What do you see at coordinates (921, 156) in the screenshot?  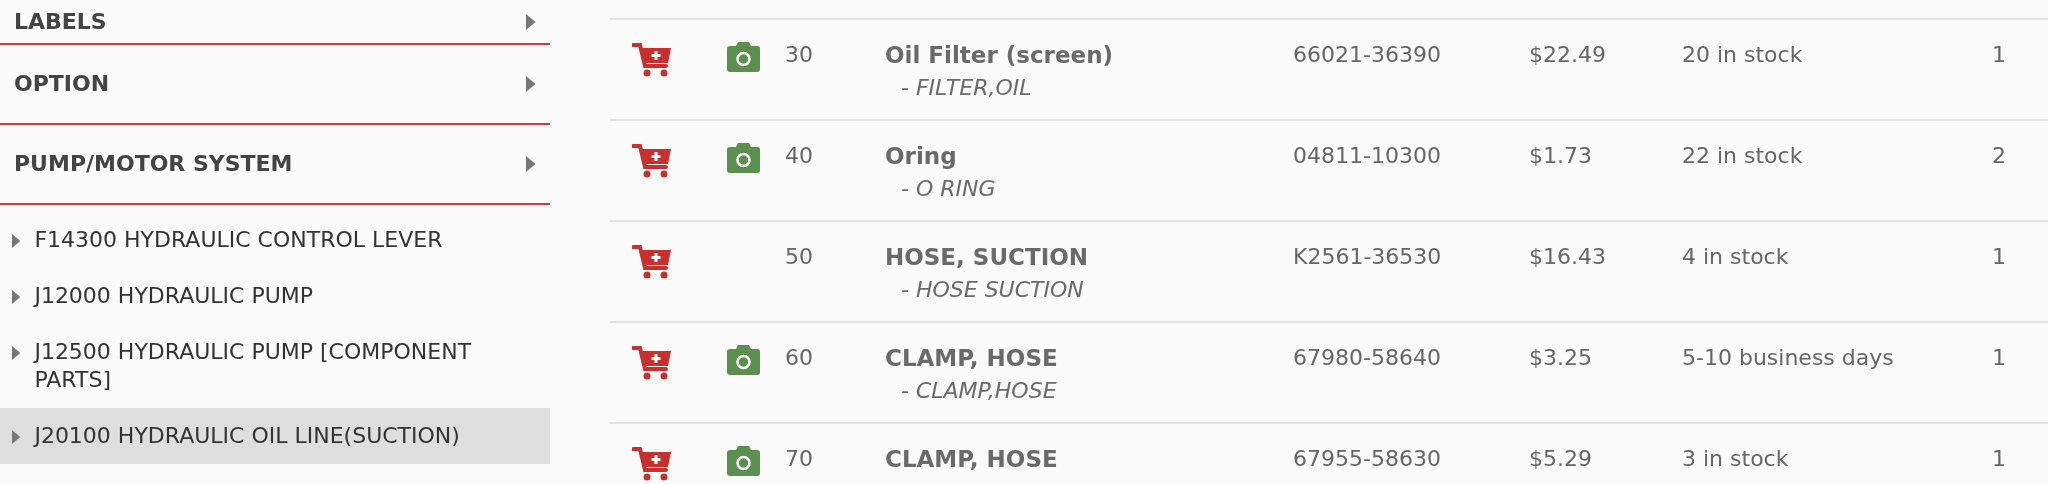 I see `part-name: Oring` at bounding box center [921, 156].